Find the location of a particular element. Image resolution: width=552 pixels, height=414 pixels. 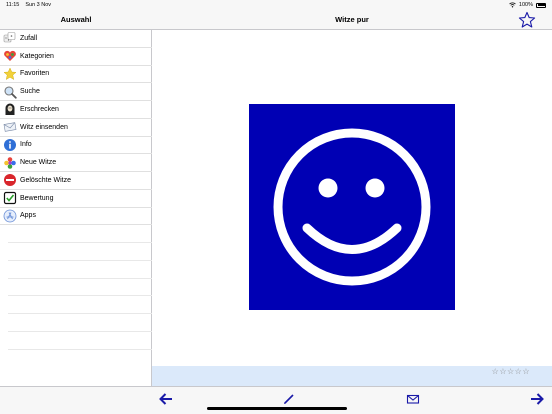

sidebar-item-label: Neue Witze is located at coordinates (38, 163).